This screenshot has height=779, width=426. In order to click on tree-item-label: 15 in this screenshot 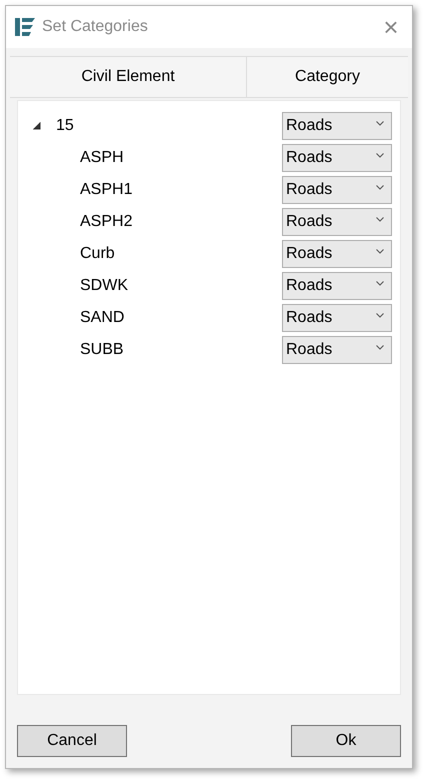, I will do `click(166, 126)`.